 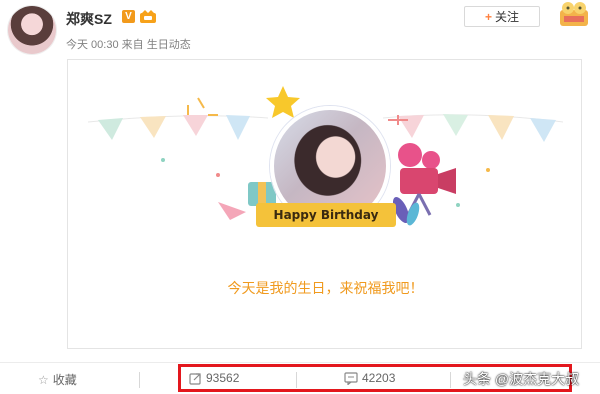 What do you see at coordinates (43, 380) in the screenshot?
I see `star-outline-icon: ☆` at bounding box center [43, 380].